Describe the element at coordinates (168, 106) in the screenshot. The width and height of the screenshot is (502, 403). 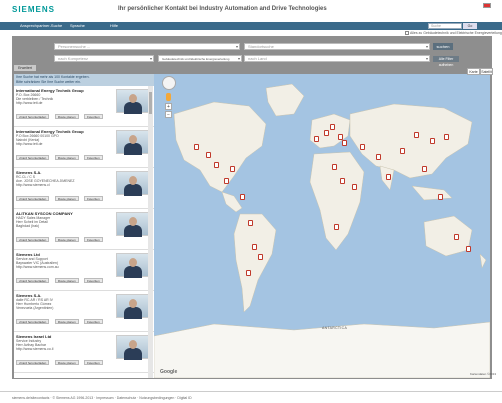
I see `zoom-in-button: +` at that location.